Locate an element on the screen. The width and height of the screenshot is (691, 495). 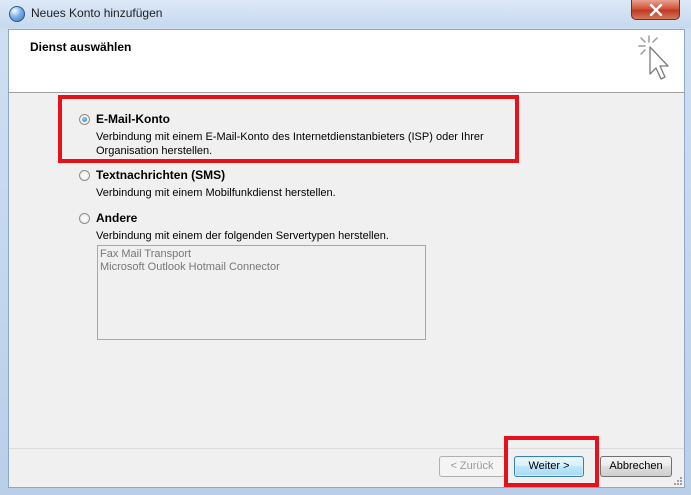
window-title: Neues Konto hinzufügen is located at coordinates (97, 13).